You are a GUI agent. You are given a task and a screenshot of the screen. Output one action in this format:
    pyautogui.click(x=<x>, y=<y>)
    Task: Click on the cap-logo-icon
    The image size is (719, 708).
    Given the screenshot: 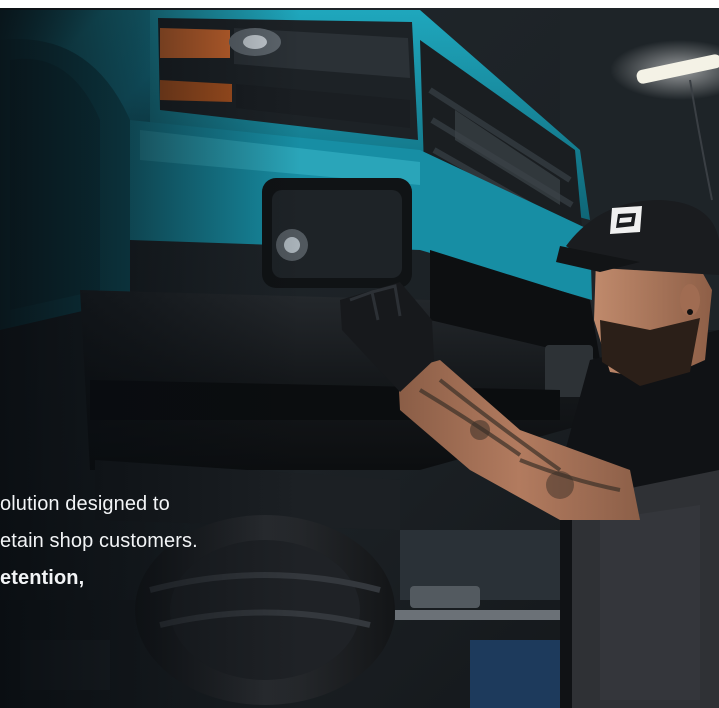 What is the action you would take?
    pyautogui.click(x=626, y=220)
    